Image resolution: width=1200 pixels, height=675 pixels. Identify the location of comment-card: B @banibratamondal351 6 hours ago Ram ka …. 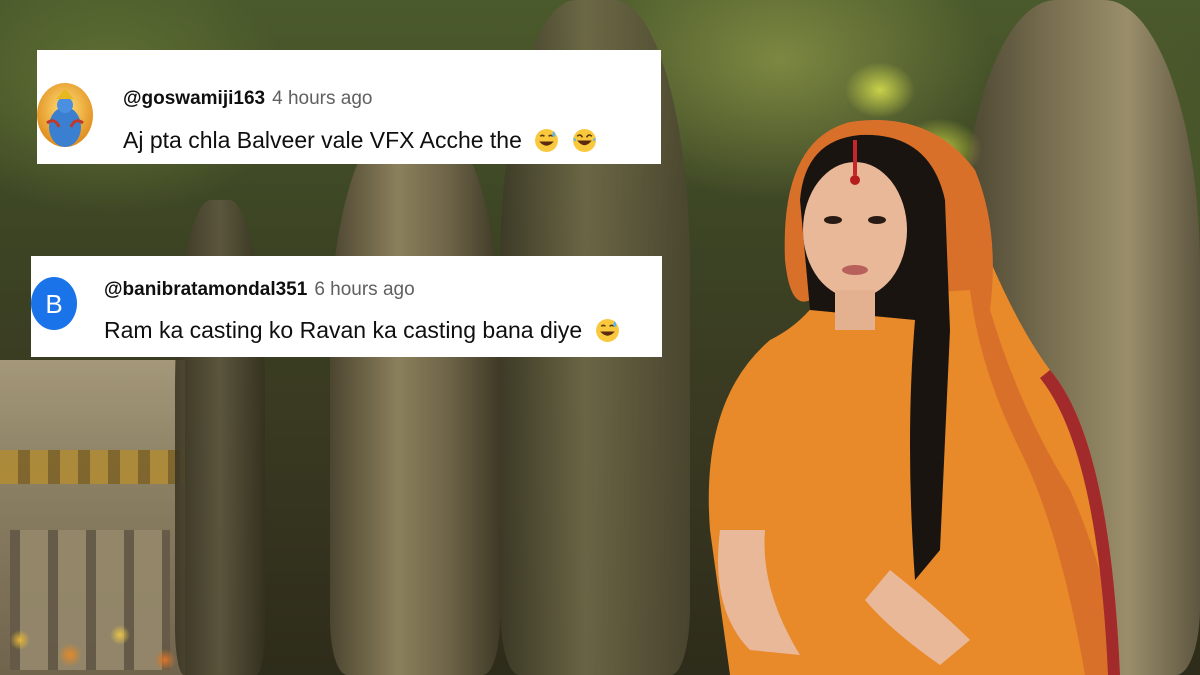
(346, 306).